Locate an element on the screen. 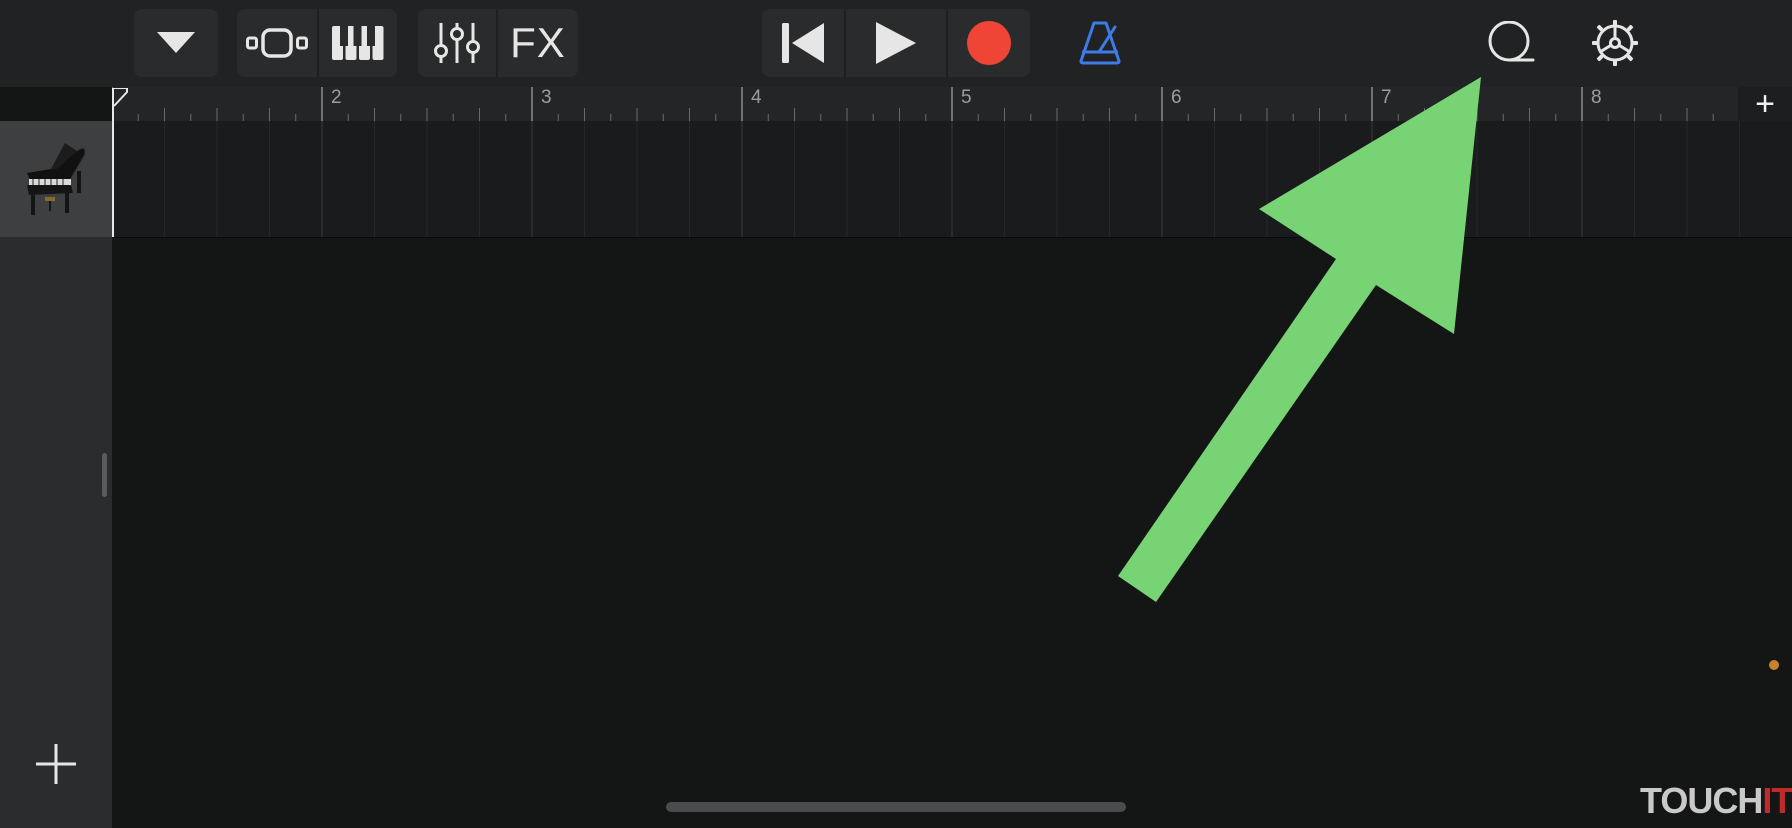  settings-button is located at coordinates (1615, 43).